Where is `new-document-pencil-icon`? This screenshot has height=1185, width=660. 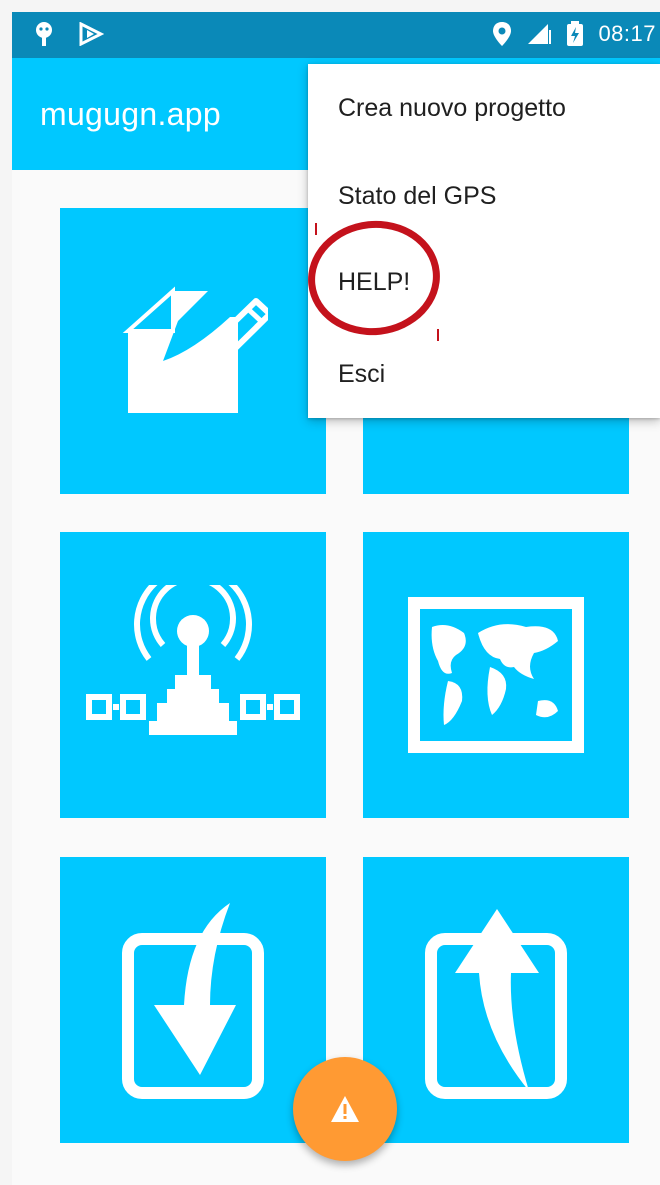
new-document-pencil-icon is located at coordinates (195, 349).